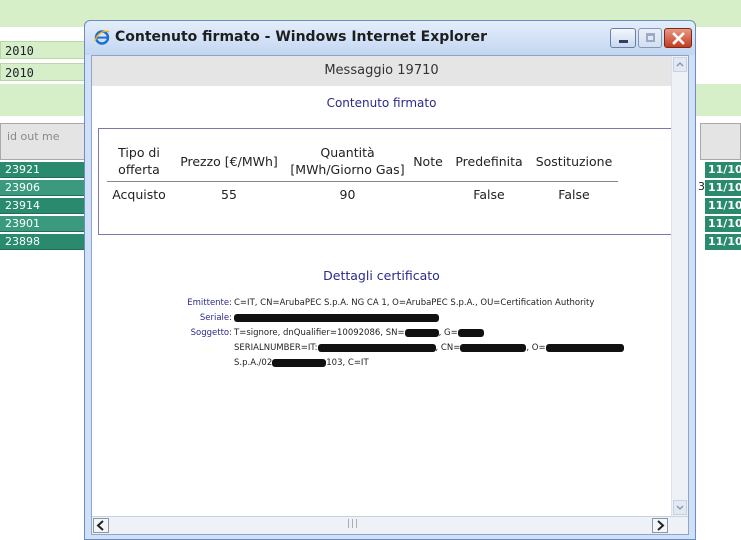 The width and height of the screenshot is (741, 540). Describe the element at coordinates (319, 333) in the screenshot. I see `soggetto-text: T=signore, dnQualifier=10092086, SN=` at that location.